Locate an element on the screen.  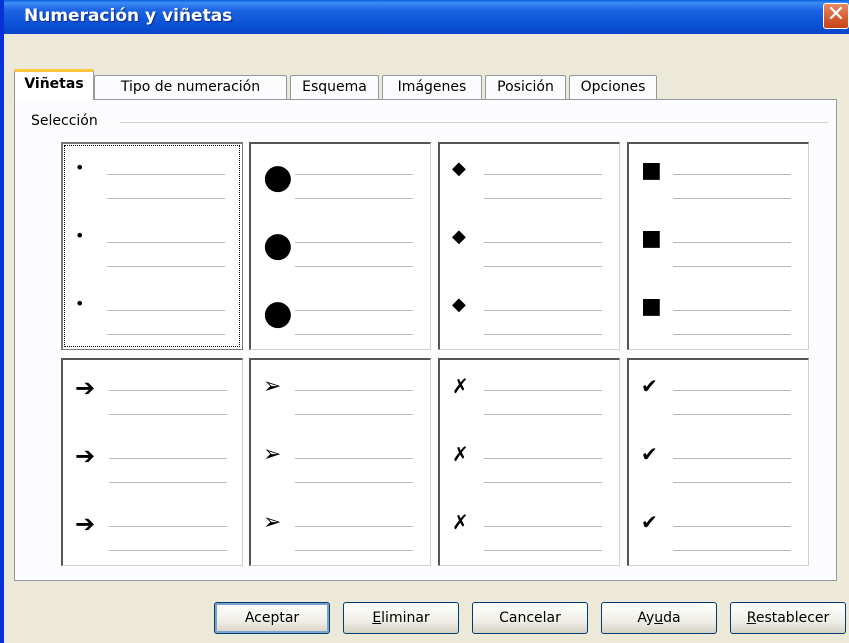
close-button: ✕ is located at coordinates (836, 16).